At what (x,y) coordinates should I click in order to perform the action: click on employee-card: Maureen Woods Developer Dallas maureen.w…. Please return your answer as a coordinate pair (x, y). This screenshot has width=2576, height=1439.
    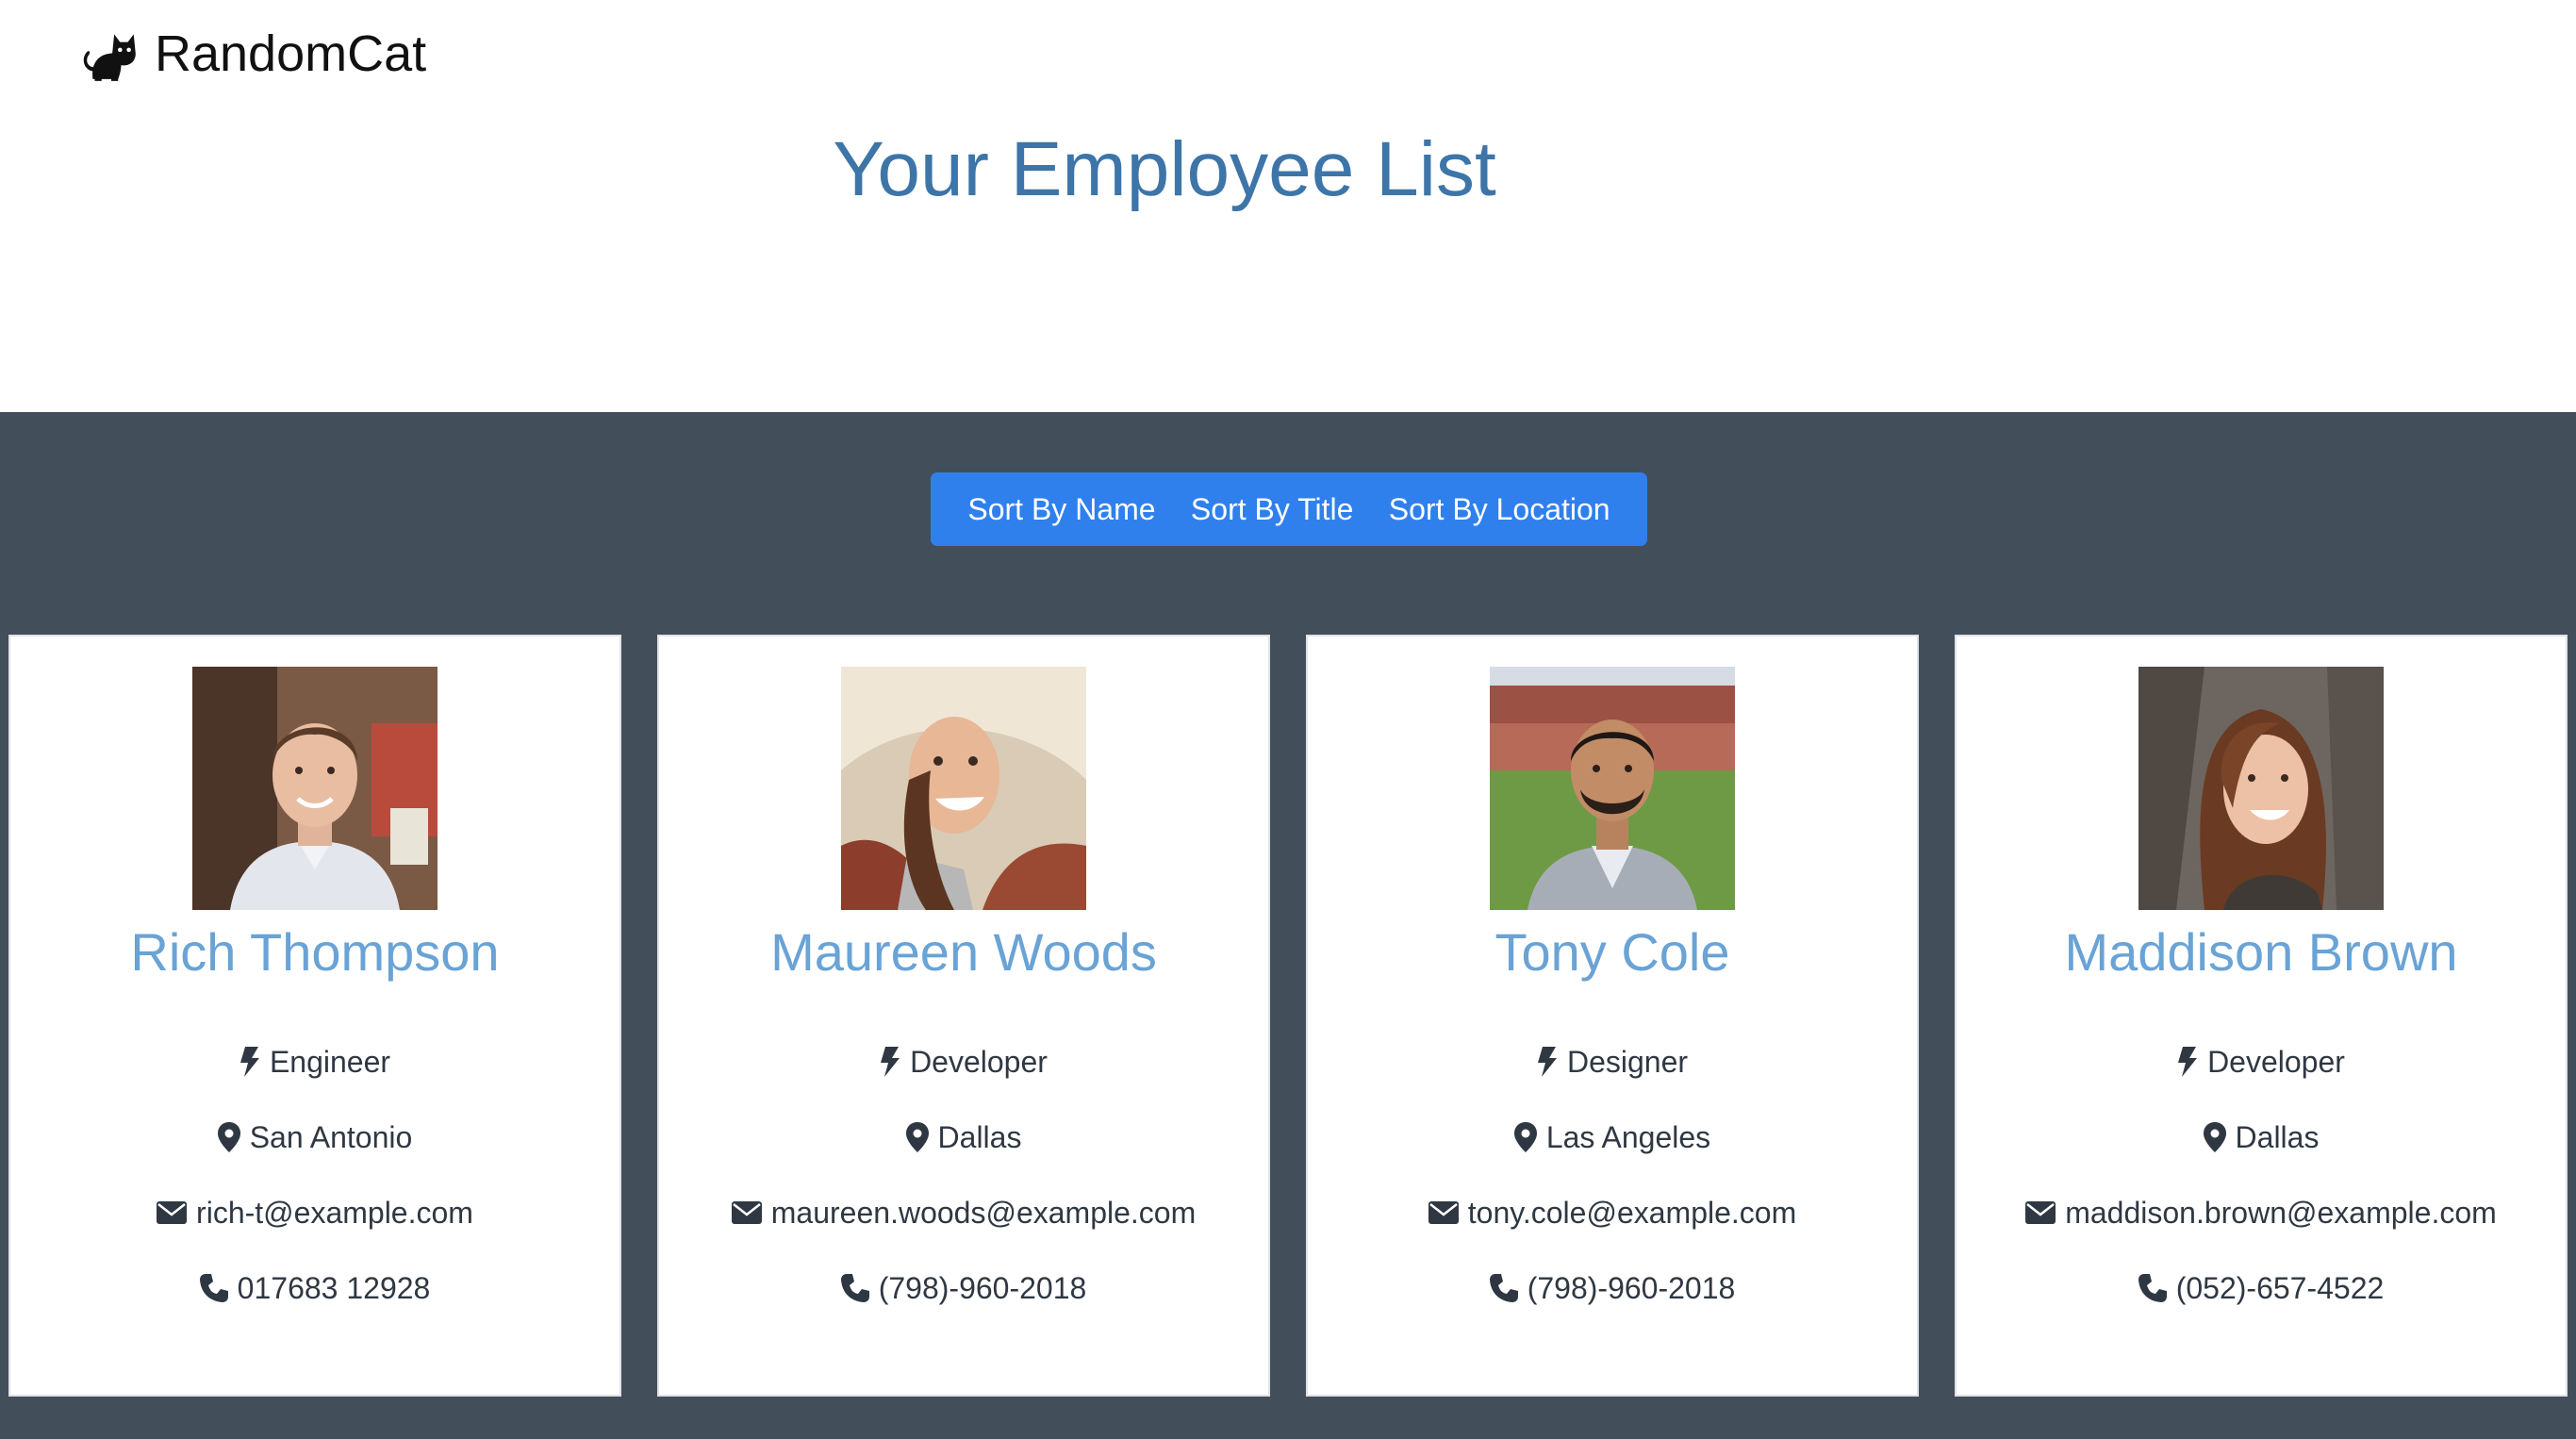
    Looking at the image, I should click on (963, 1016).